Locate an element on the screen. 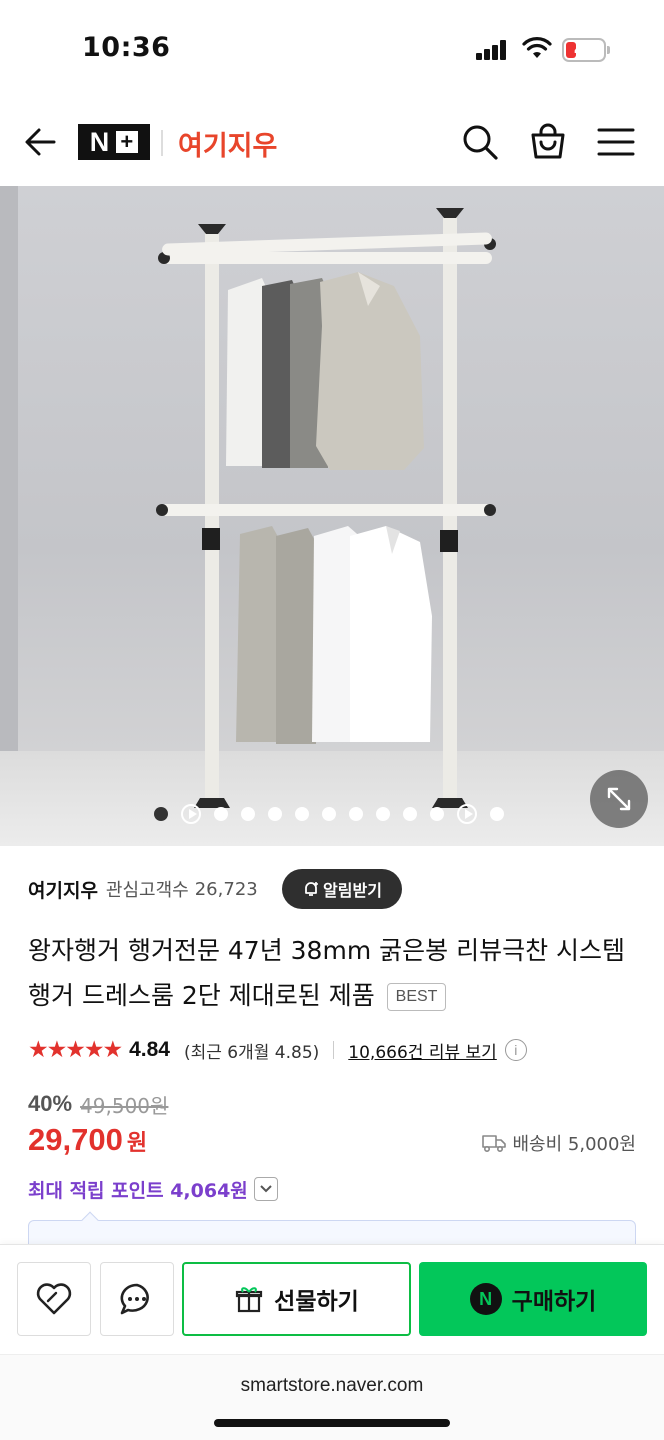  shipping-info: 배송비 5,000원 is located at coordinates (559, 1143).